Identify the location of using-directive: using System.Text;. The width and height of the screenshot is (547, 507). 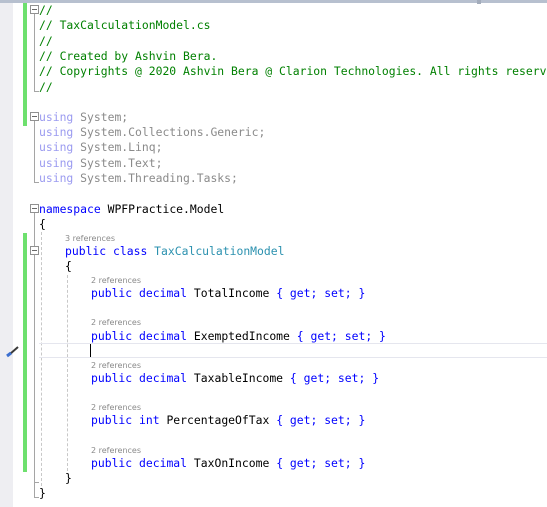
(100, 163).